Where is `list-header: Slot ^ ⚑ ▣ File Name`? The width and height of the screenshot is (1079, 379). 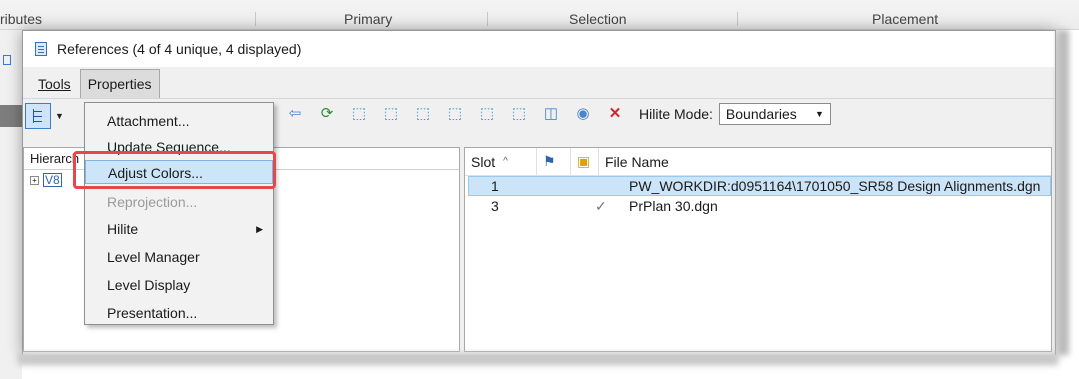 list-header: Slot ^ ⚑ ▣ File Name is located at coordinates (758, 162).